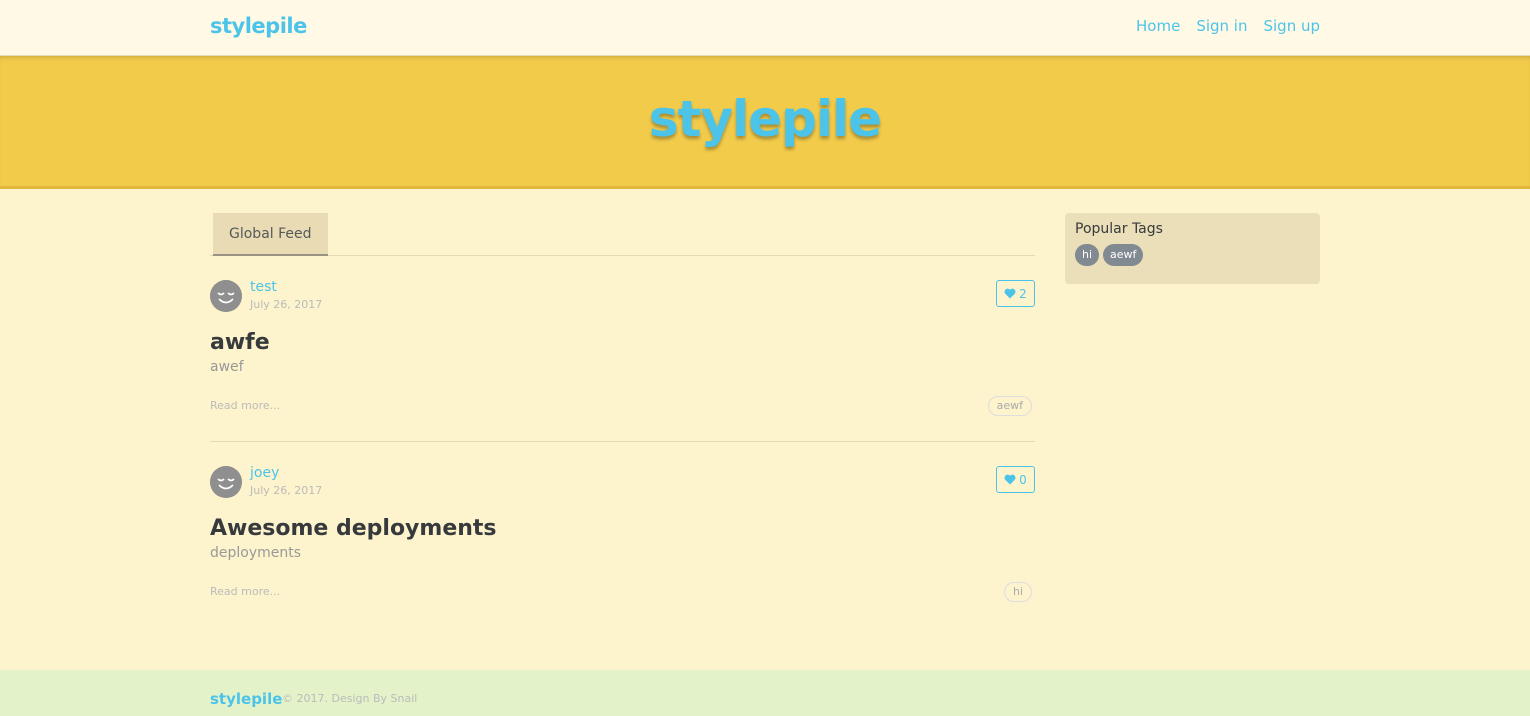 The height and width of the screenshot is (716, 1530). Describe the element at coordinates (264, 473) in the screenshot. I see `author-link: joey` at that location.